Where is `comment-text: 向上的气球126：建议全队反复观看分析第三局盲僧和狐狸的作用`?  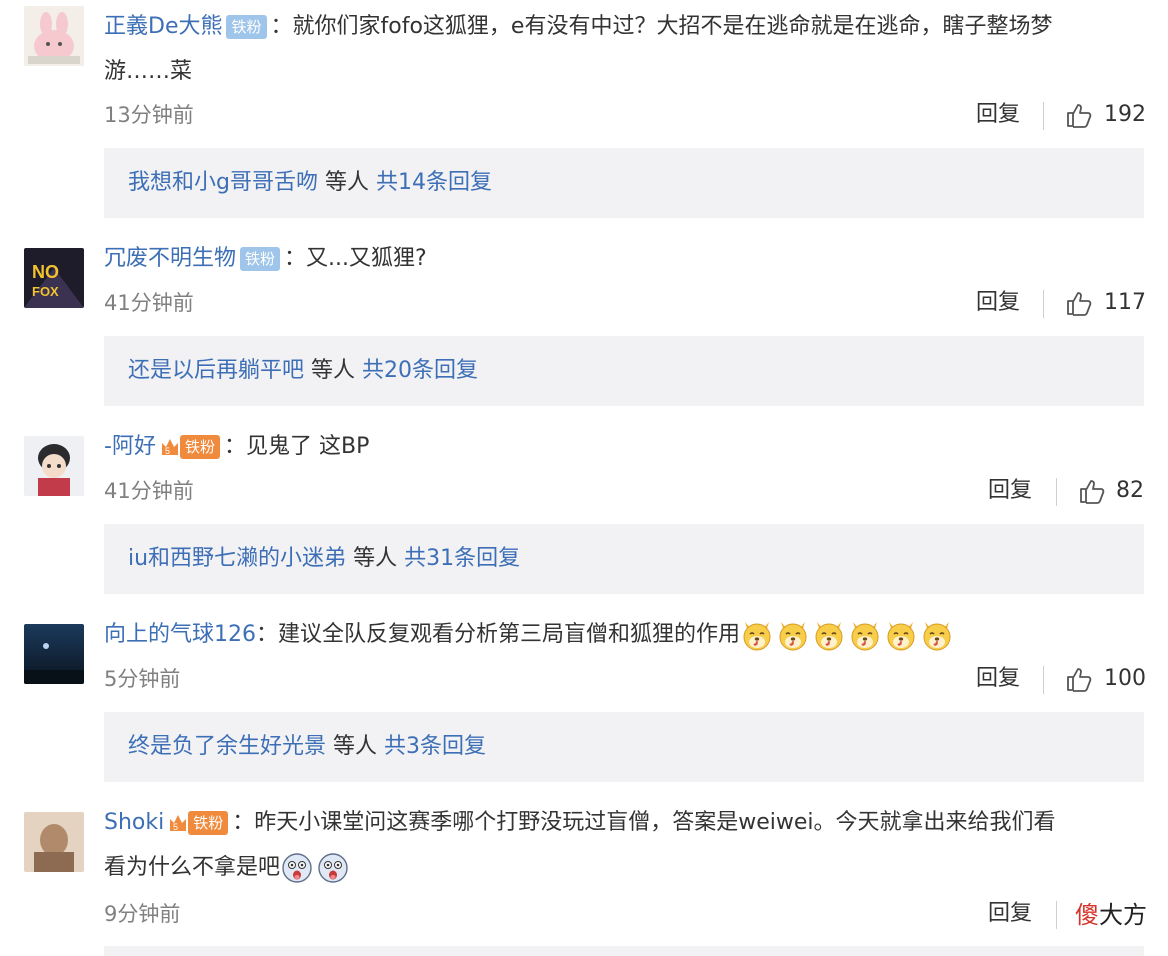 comment-text: 向上的气球126：建议全队反复观看分析第三局盲僧和狐狸的作用 is located at coordinates (622, 635).